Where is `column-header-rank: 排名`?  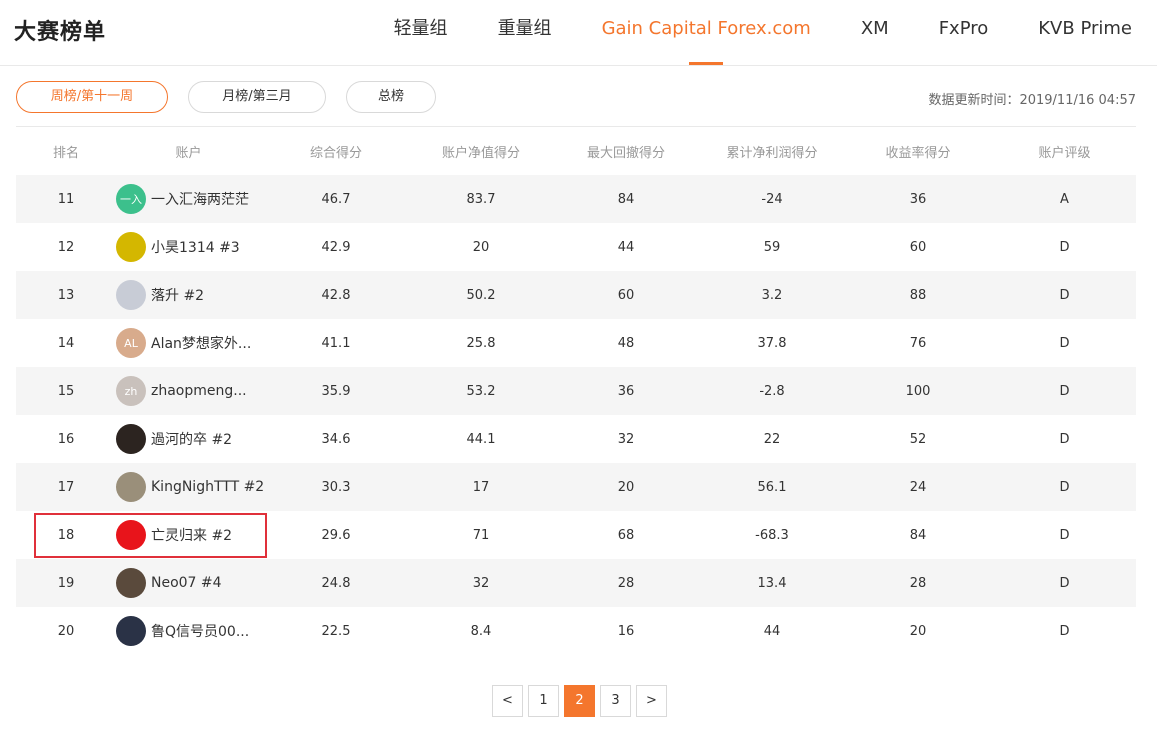
column-header-rank: 排名 is located at coordinates (65, 153).